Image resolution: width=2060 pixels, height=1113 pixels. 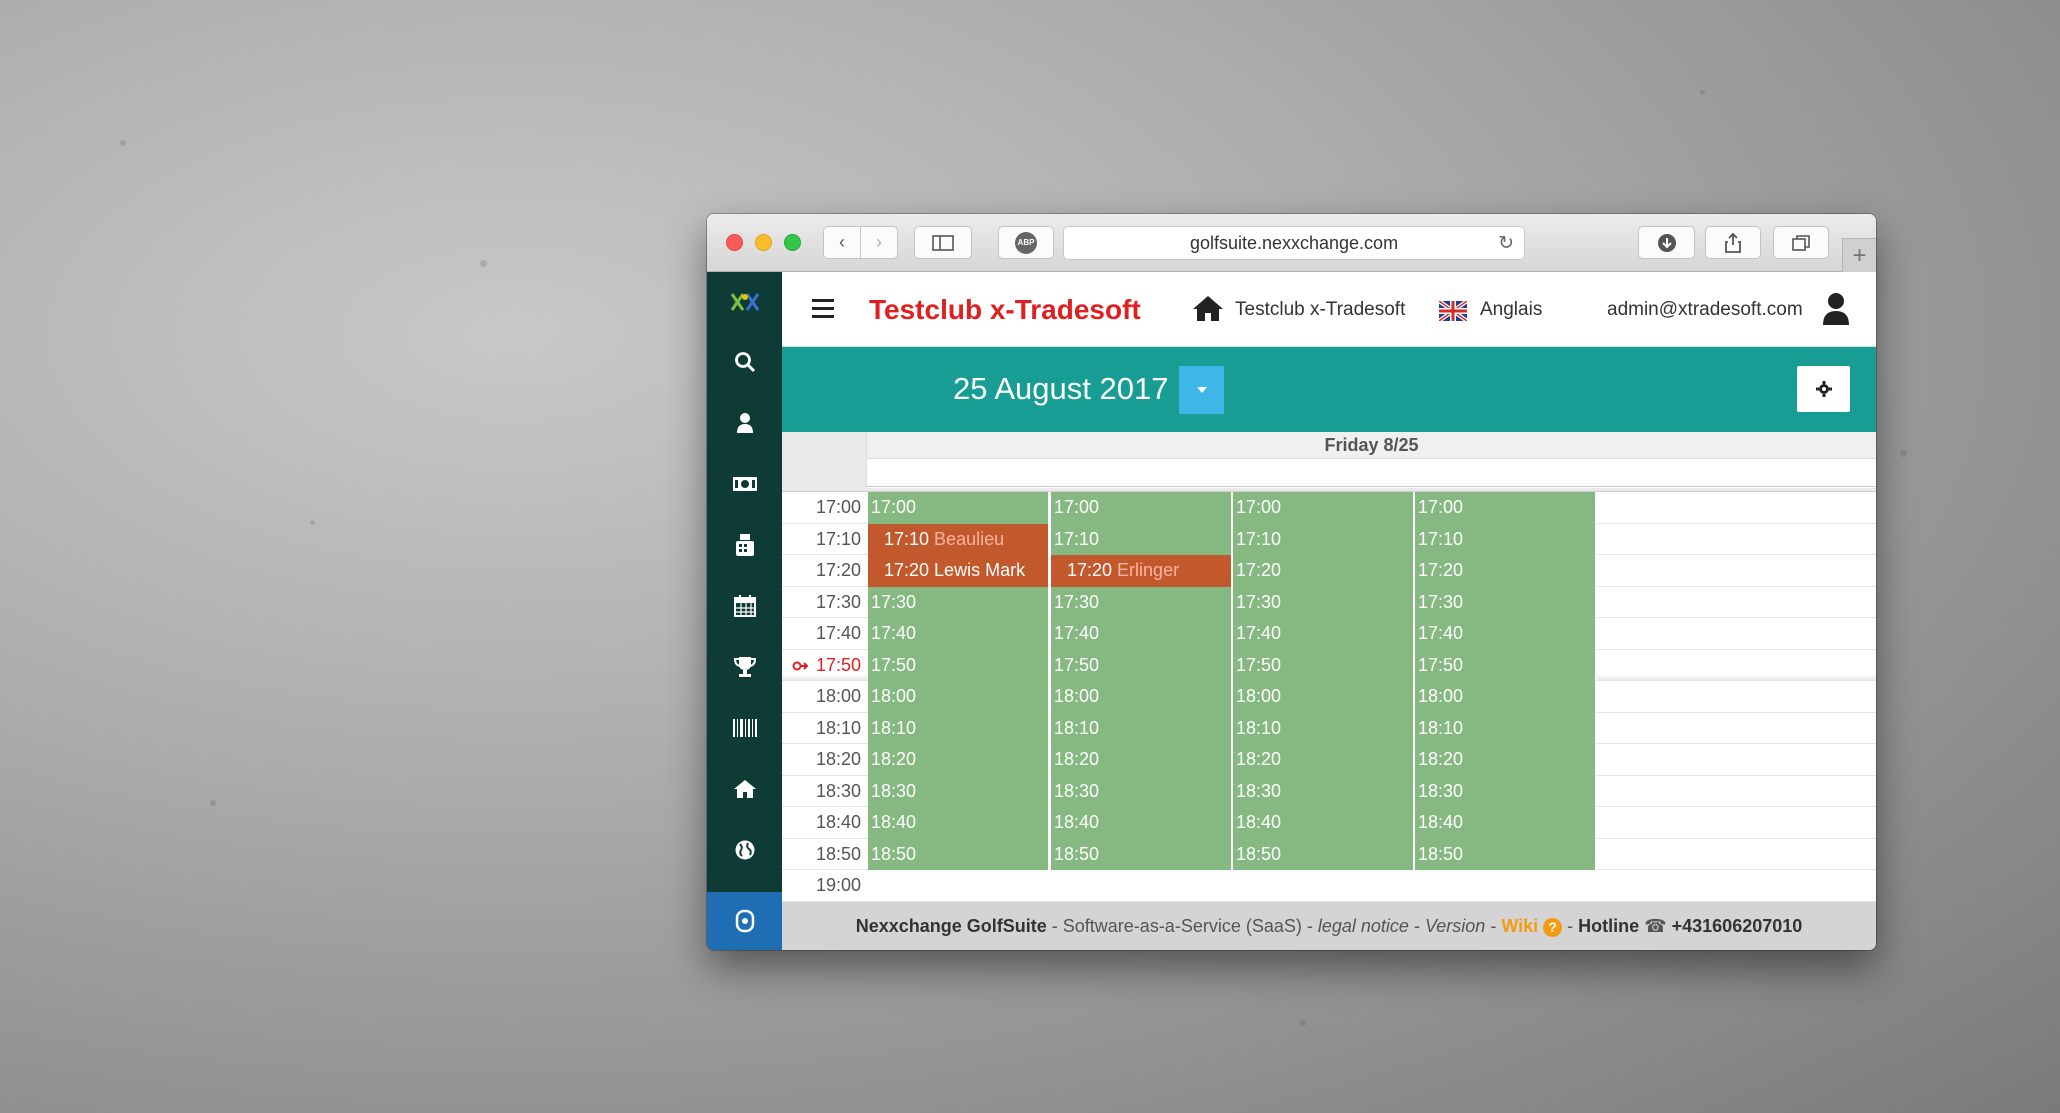 What do you see at coordinates (734, 242) in the screenshot?
I see `close-window-button` at bounding box center [734, 242].